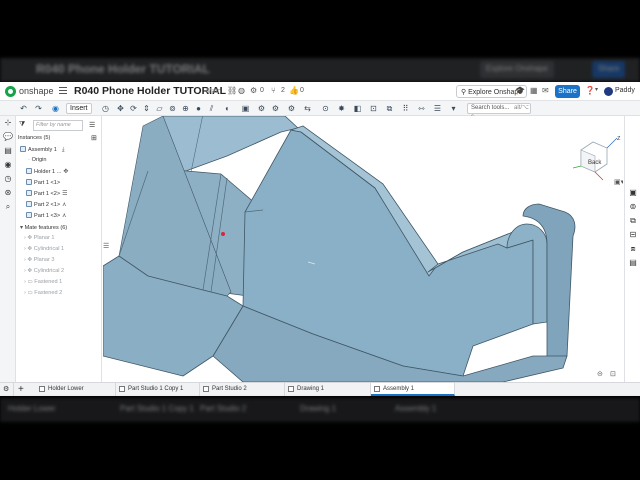 The height and width of the screenshot is (480, 640). Describe the element at coordinates (253, 90) in the screenshot. I see `settings-icon: ⚙` at that location.